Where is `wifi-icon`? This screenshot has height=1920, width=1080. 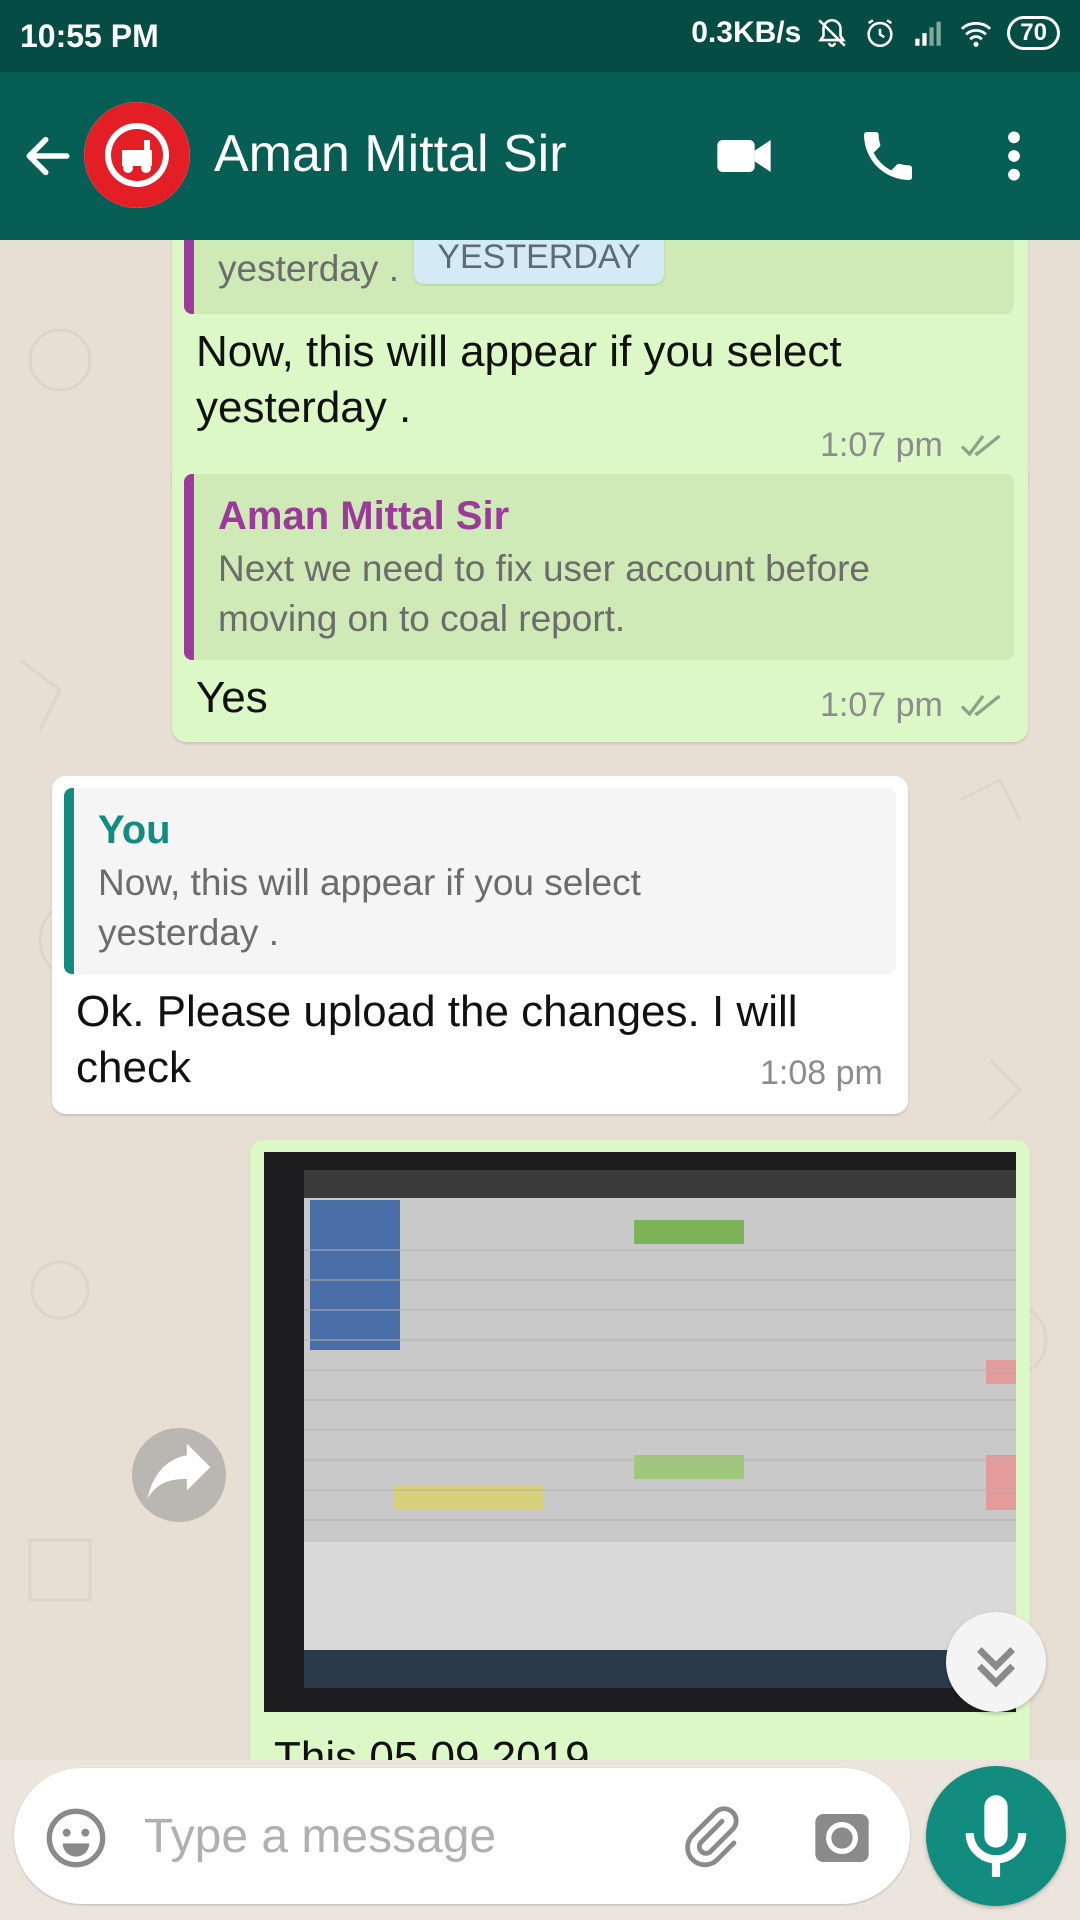 wifi-icon is located at coordinates (976, 34).